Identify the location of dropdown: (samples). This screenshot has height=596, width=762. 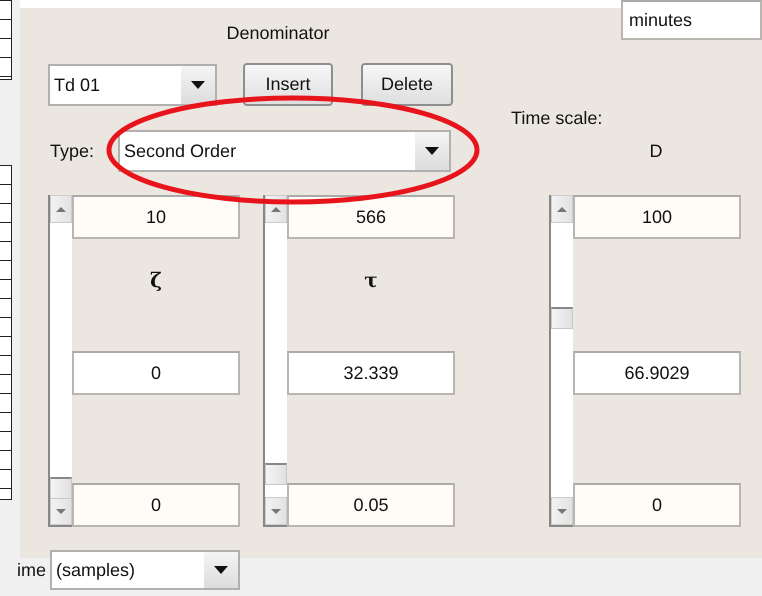
(145, 570).